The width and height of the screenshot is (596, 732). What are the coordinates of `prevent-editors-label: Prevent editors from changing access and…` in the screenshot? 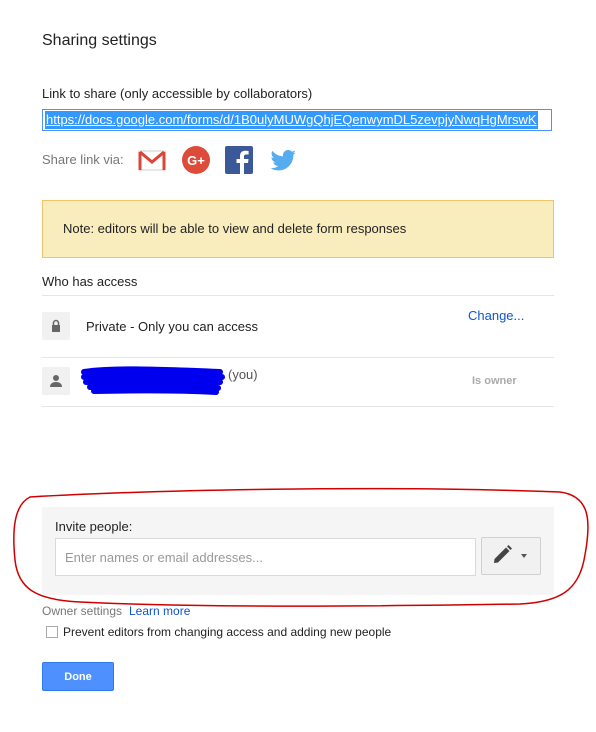 It's located at (227, 632).